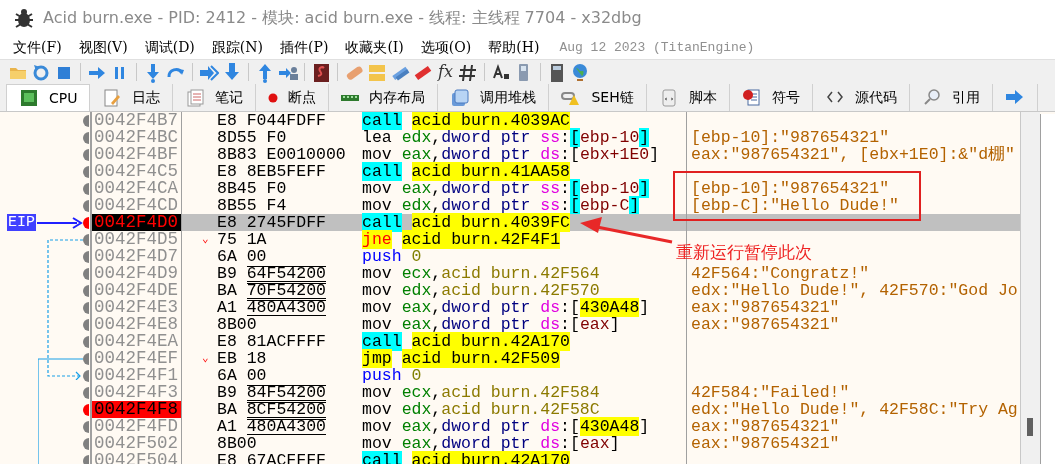  I want to click on memory-module-icon, so click(350, 97).